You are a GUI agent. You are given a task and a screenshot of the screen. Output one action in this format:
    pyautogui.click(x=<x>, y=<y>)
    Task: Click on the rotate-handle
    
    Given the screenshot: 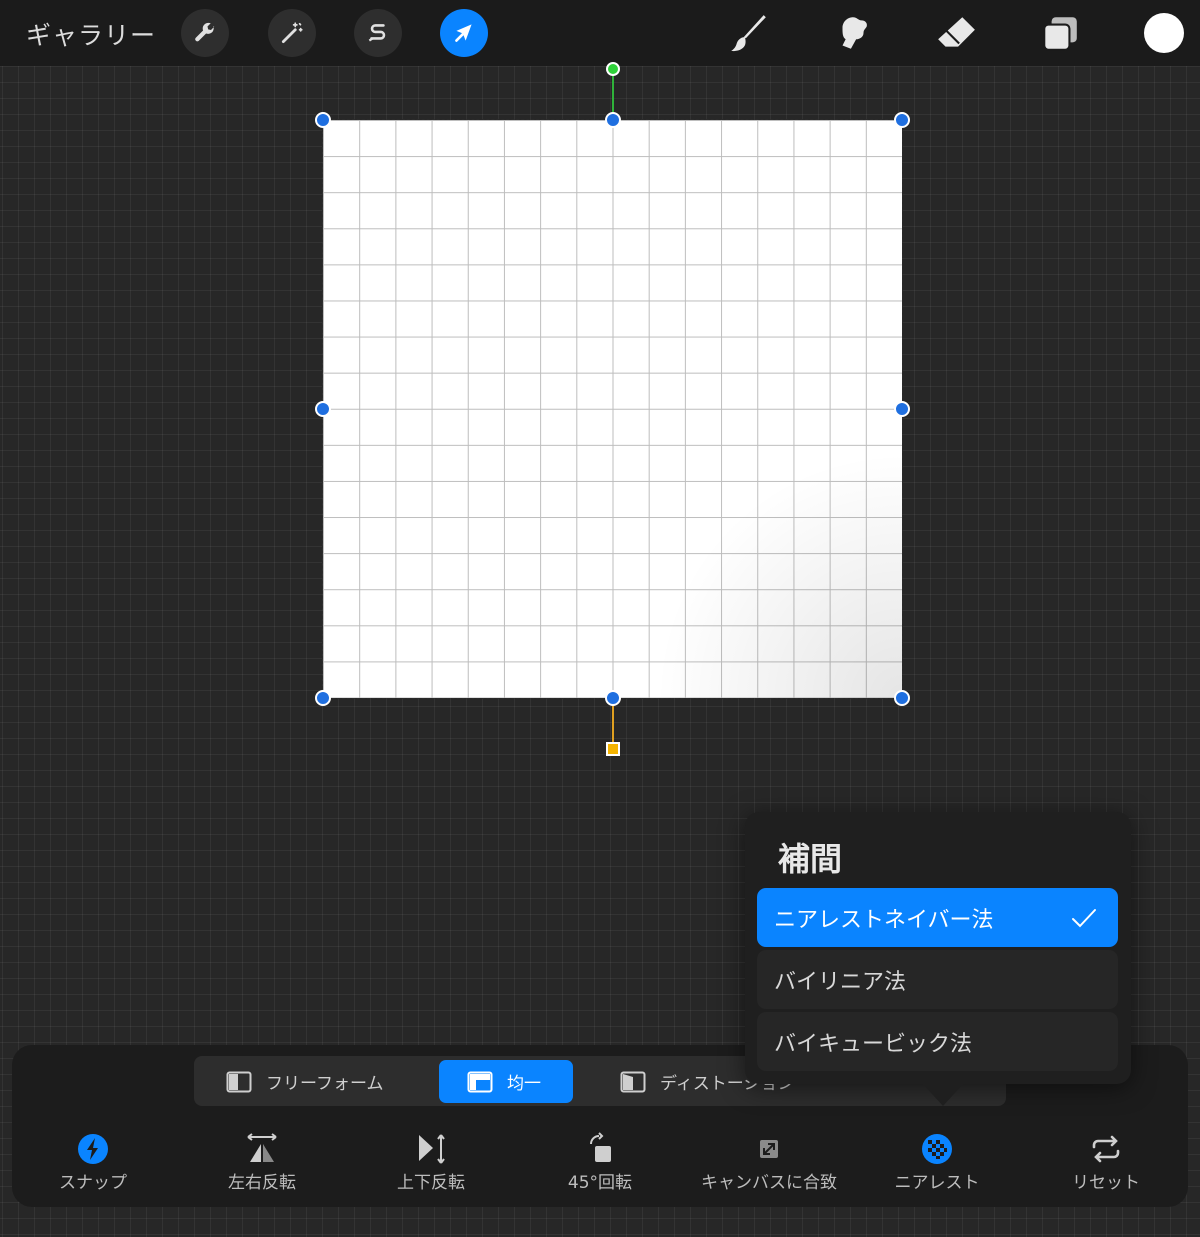 What is the action you would take?
    pyautogui.click(x=613, y=69)
    